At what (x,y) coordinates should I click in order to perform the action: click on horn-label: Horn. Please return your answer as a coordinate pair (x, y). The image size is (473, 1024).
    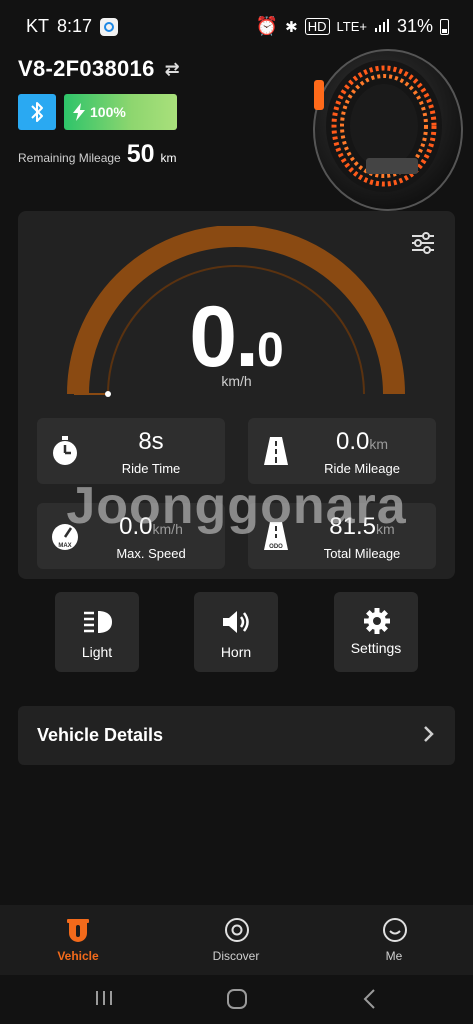
    Looking at the image, I should click on (236, 652).